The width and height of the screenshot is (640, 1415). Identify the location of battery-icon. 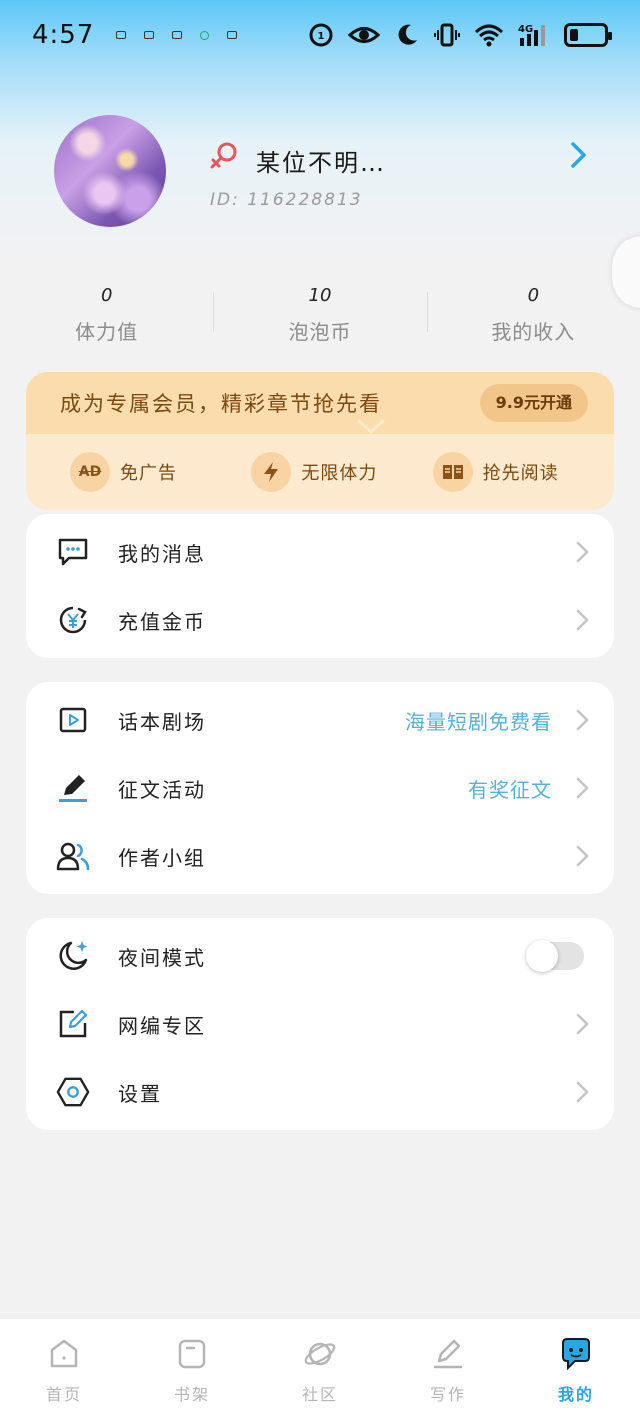
(588, 35).